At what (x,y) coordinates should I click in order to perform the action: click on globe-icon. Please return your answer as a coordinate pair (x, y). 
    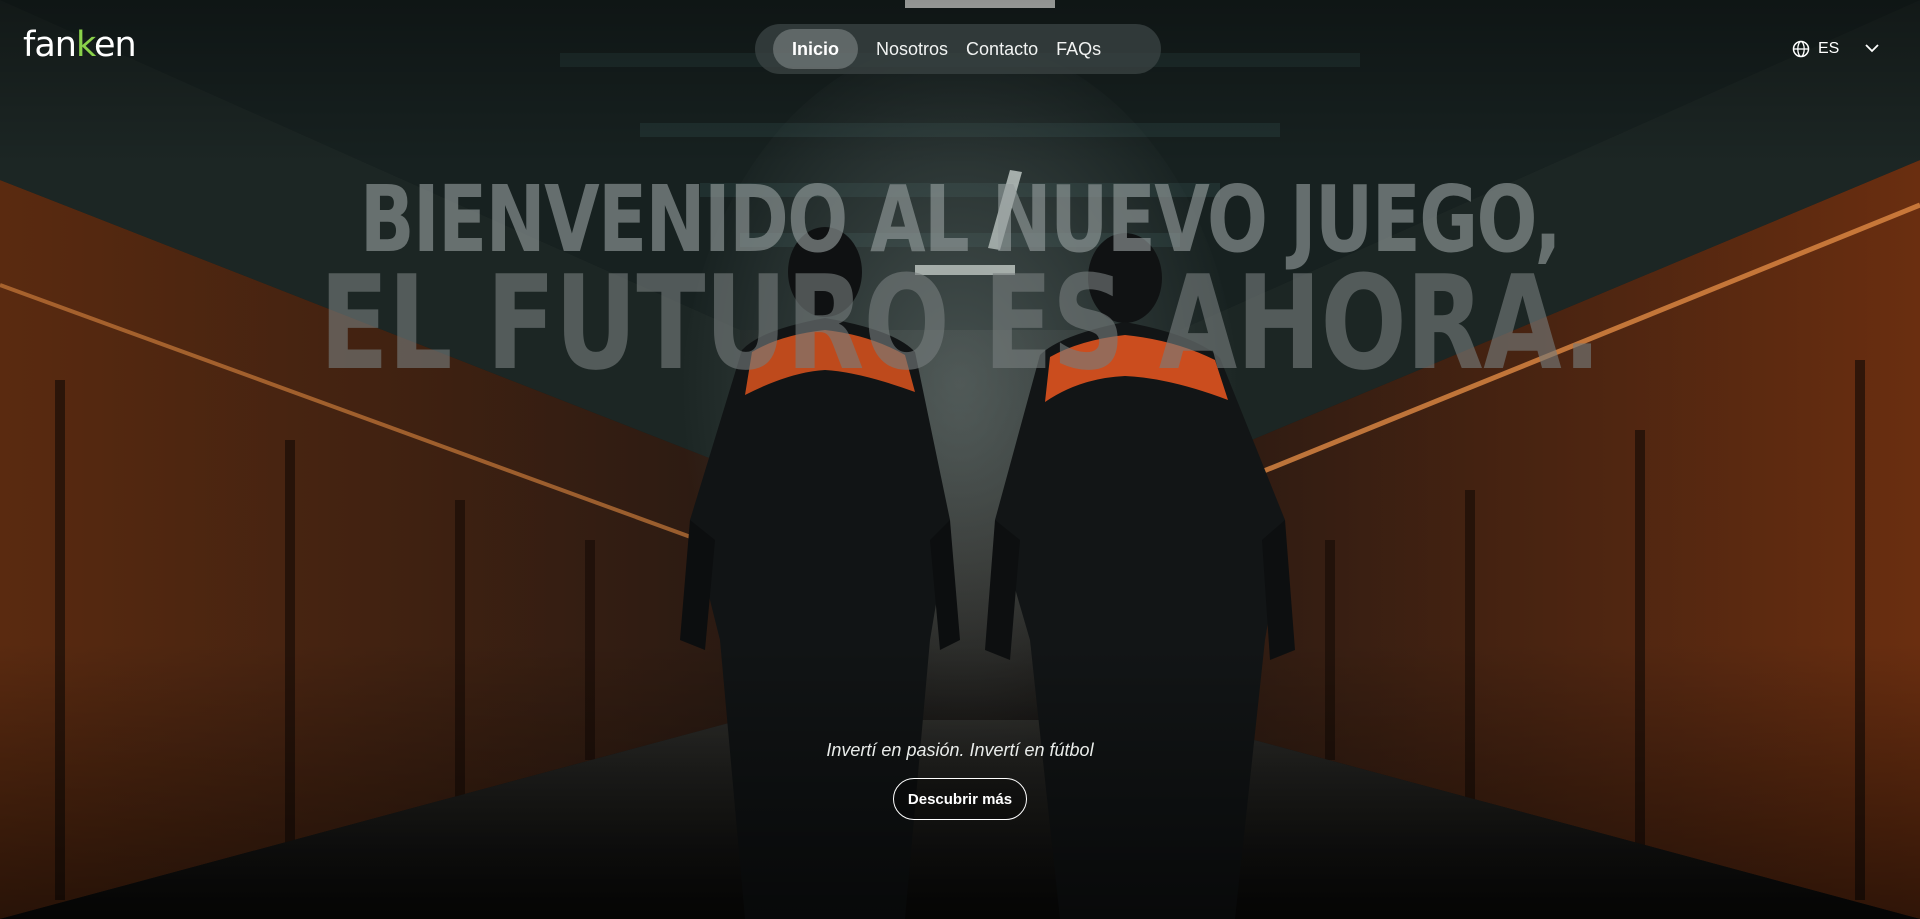
    Looking at the image, I should click on (1801, 49).